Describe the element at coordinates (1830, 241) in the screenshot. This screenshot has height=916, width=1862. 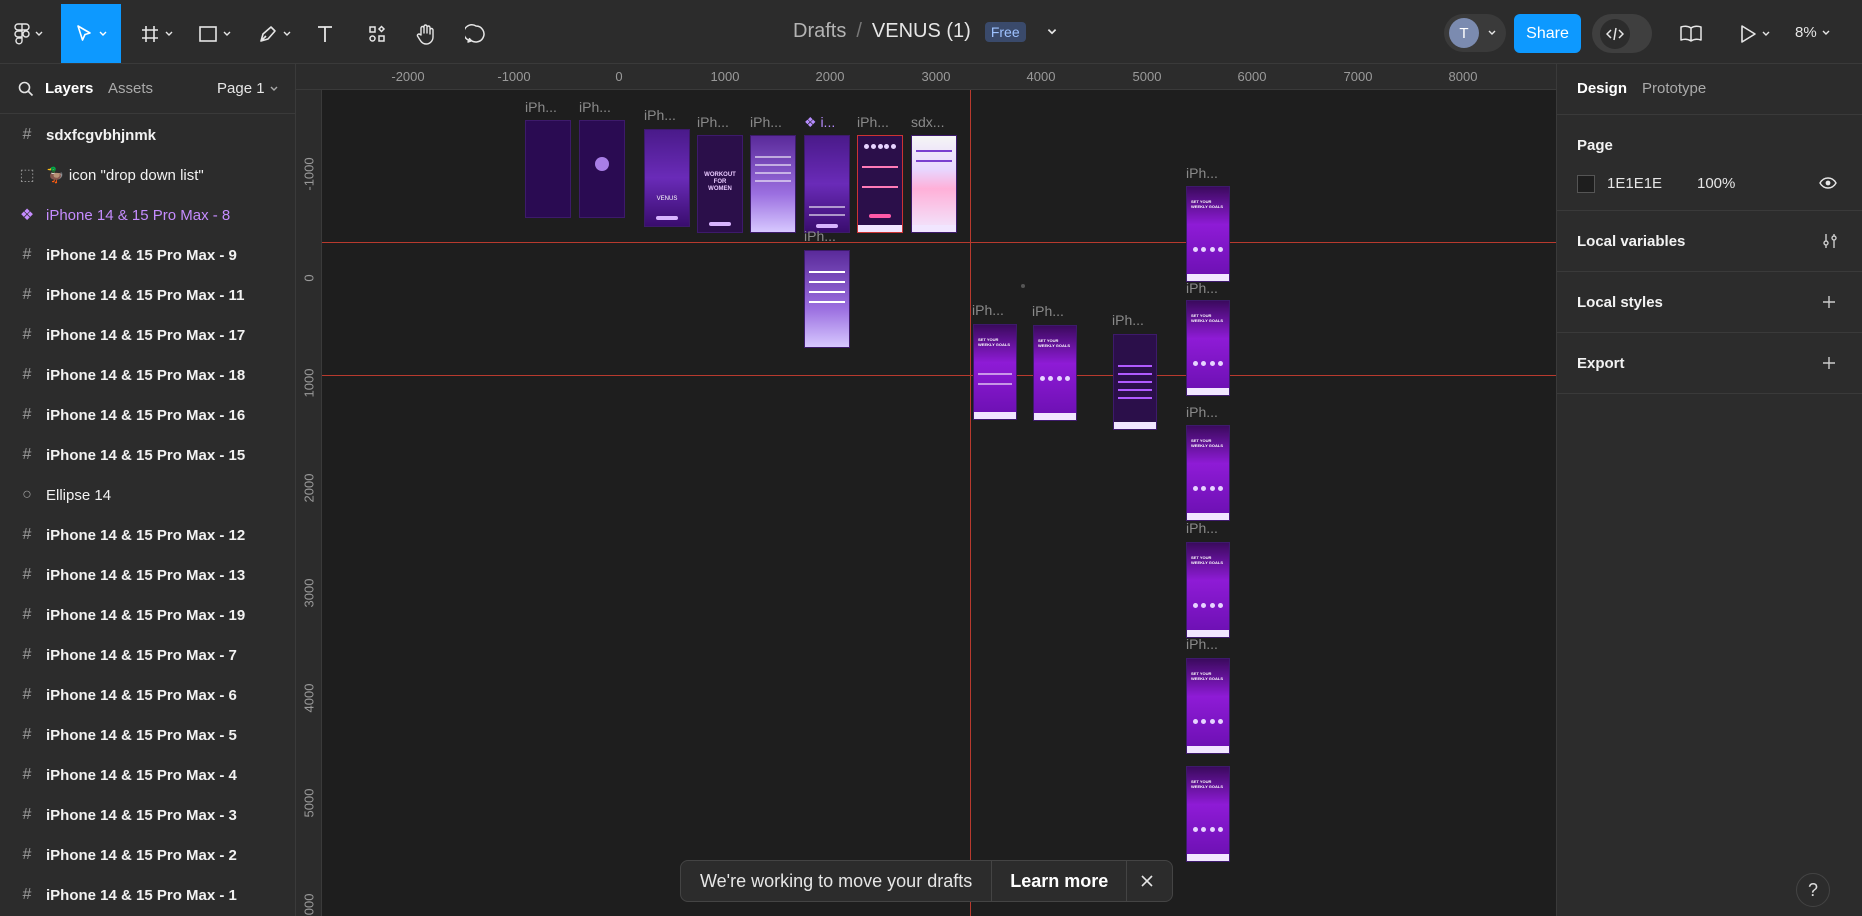
I see `variables-icon` at that location.